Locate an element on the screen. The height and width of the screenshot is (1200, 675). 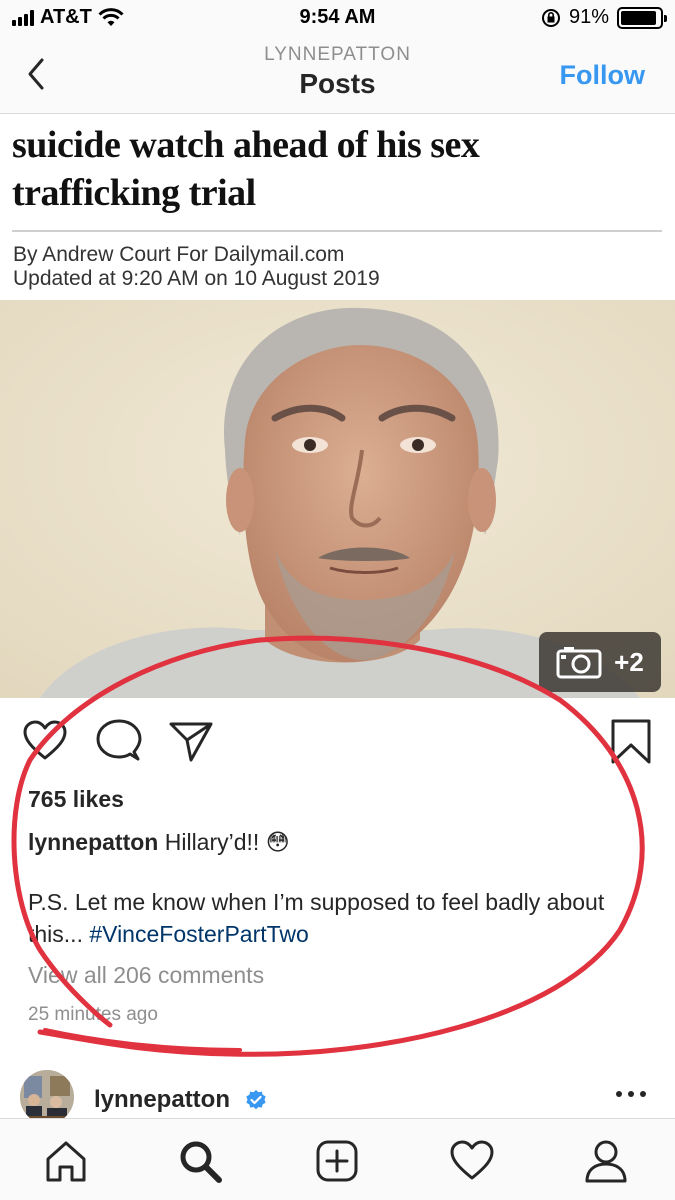
battery-icon is located at coordinates (642, 17).